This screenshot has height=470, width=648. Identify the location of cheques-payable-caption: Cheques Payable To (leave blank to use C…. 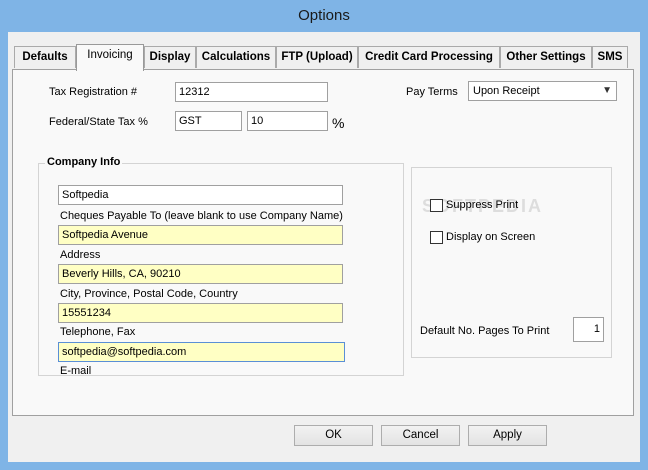
(201, 216).